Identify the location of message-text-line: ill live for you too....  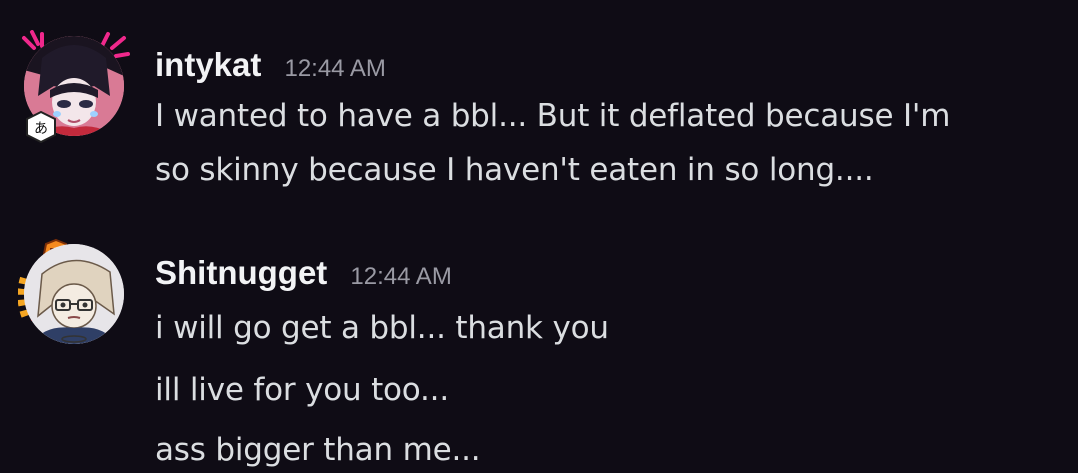
(302, 390).